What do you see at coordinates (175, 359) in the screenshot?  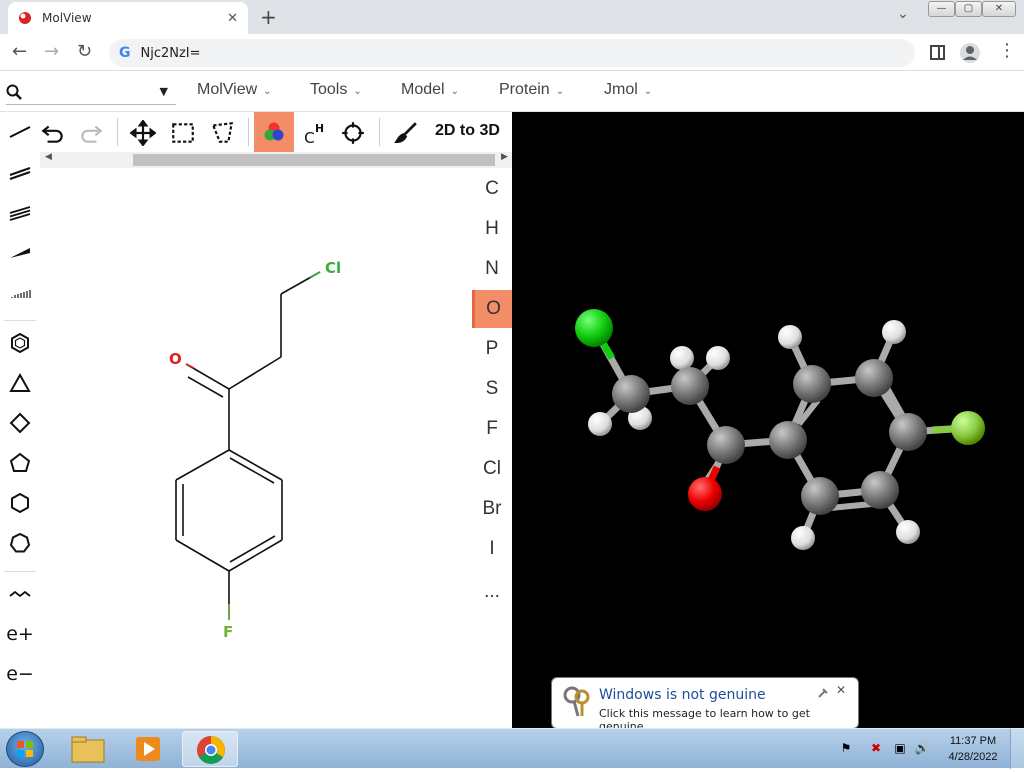 I see `atom-label-o: O` at bounding box center [175, 359].